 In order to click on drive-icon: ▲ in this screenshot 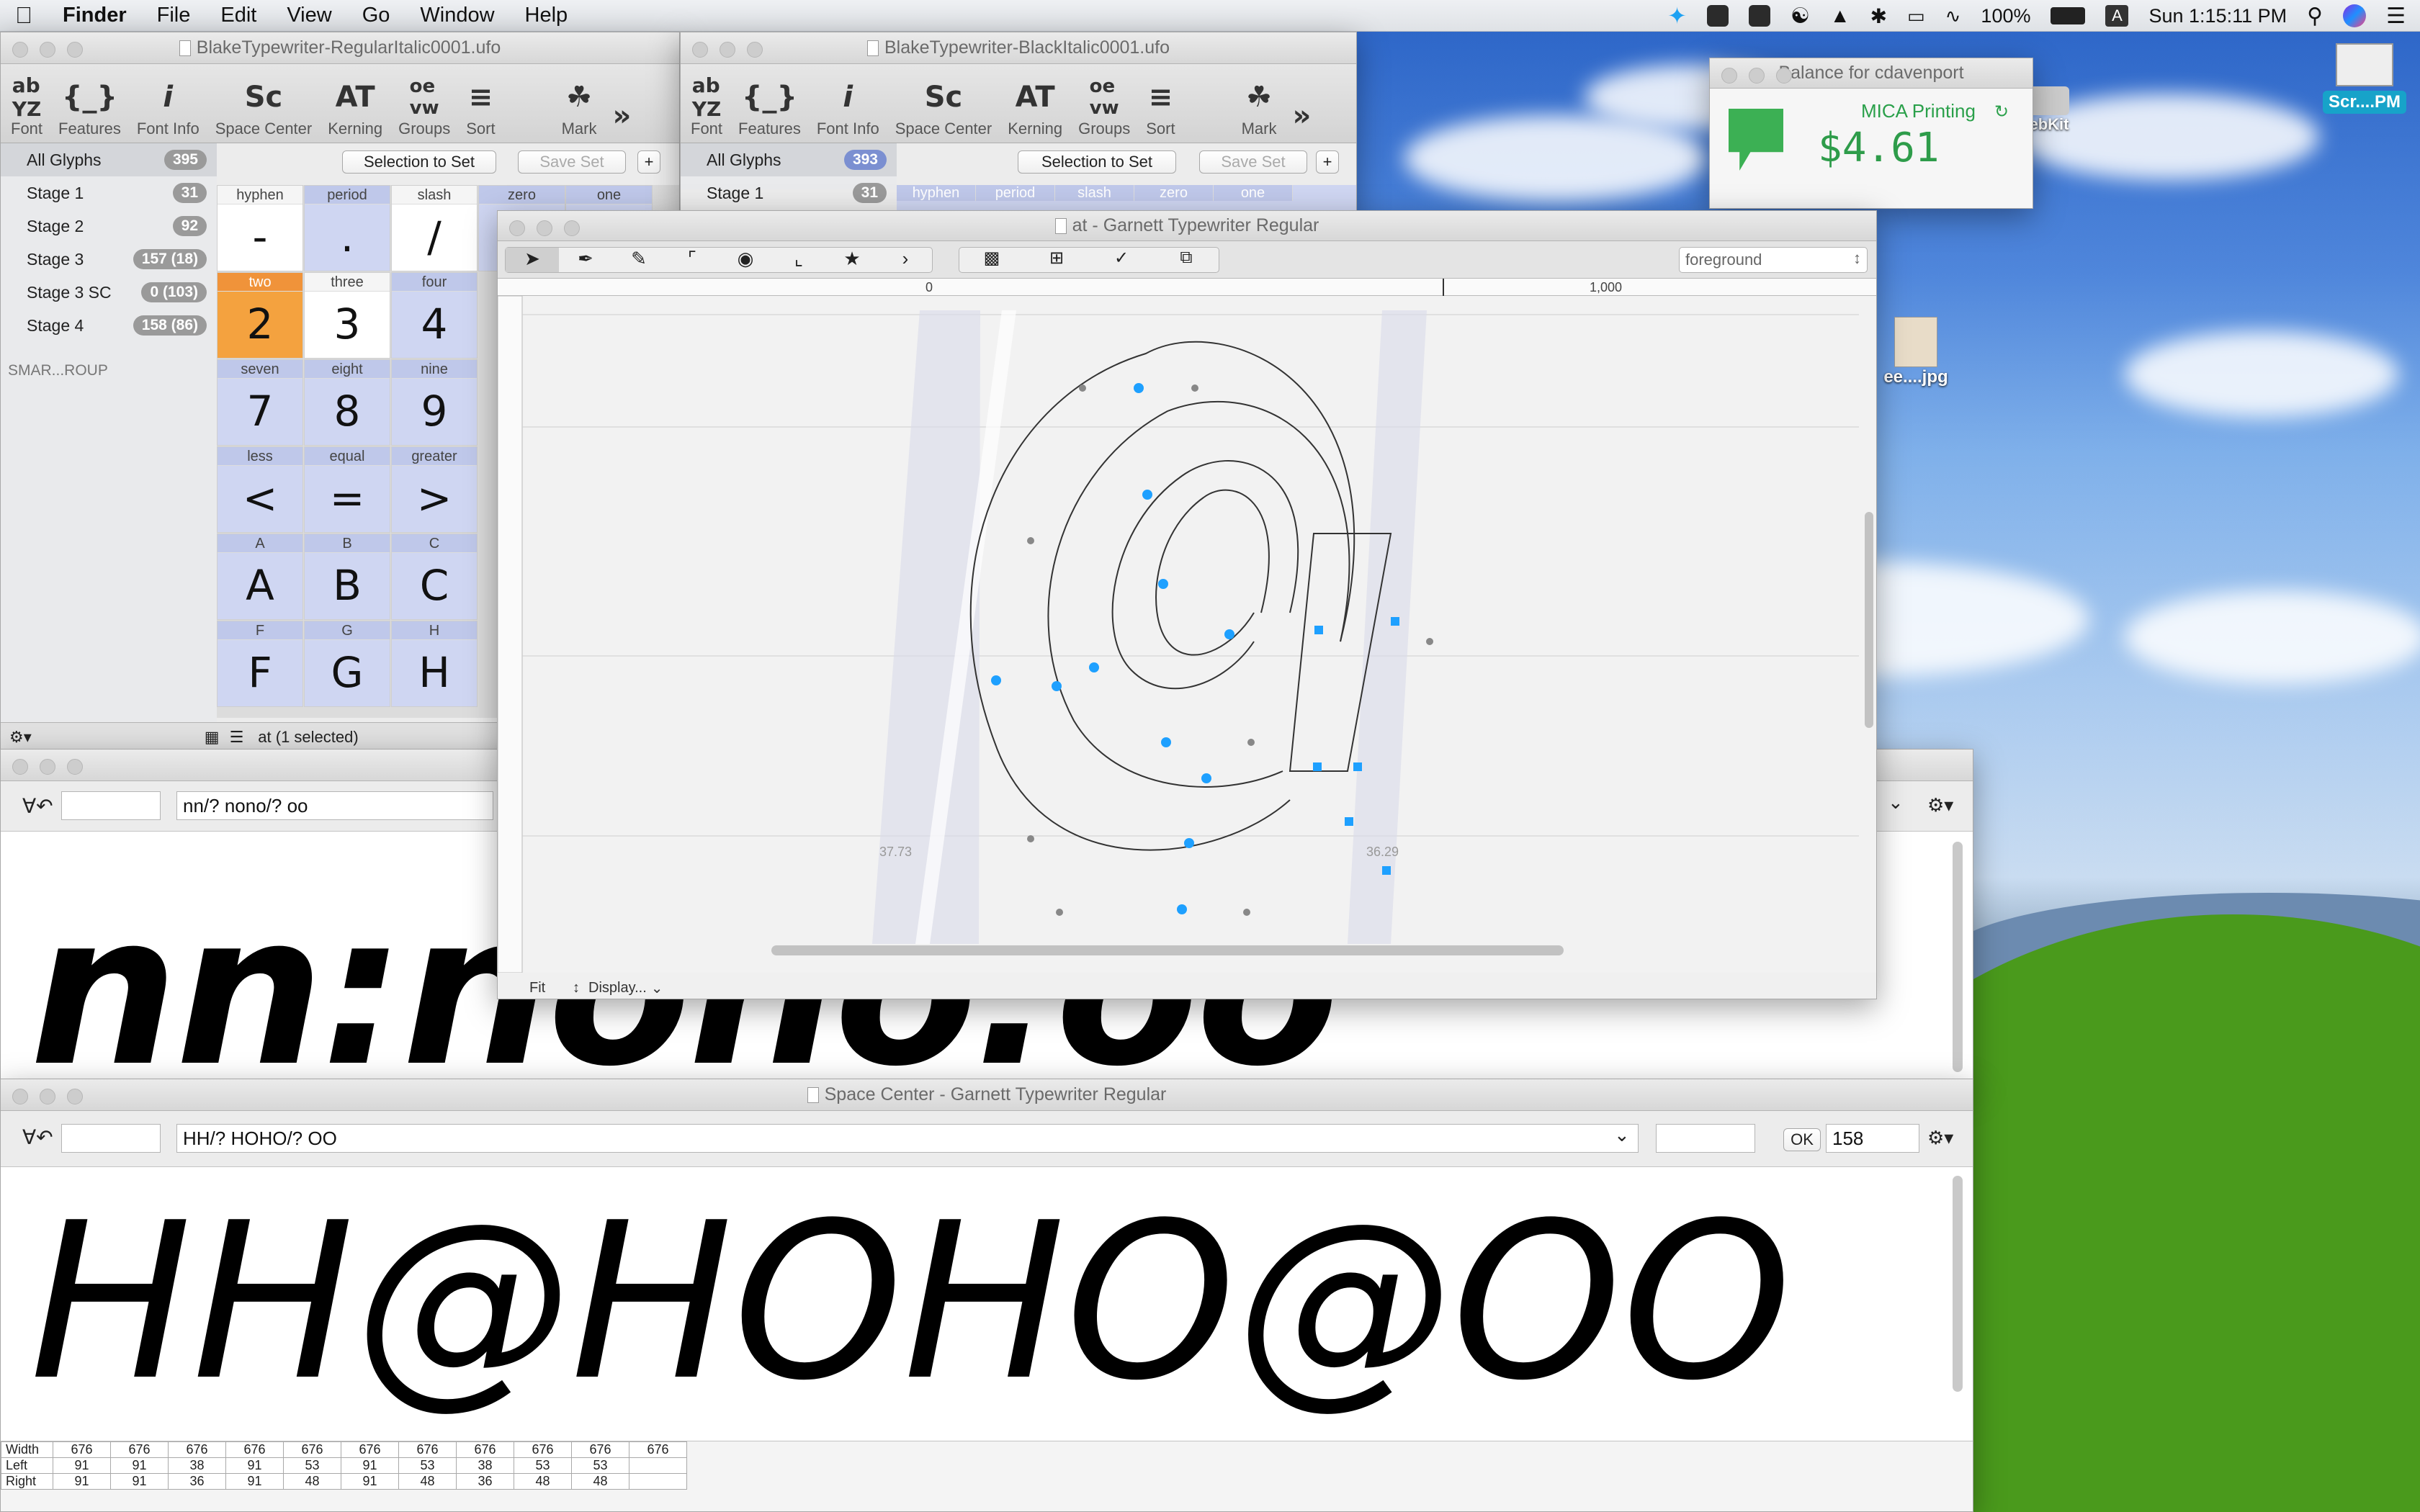, I will do `click(1840, 15)`.